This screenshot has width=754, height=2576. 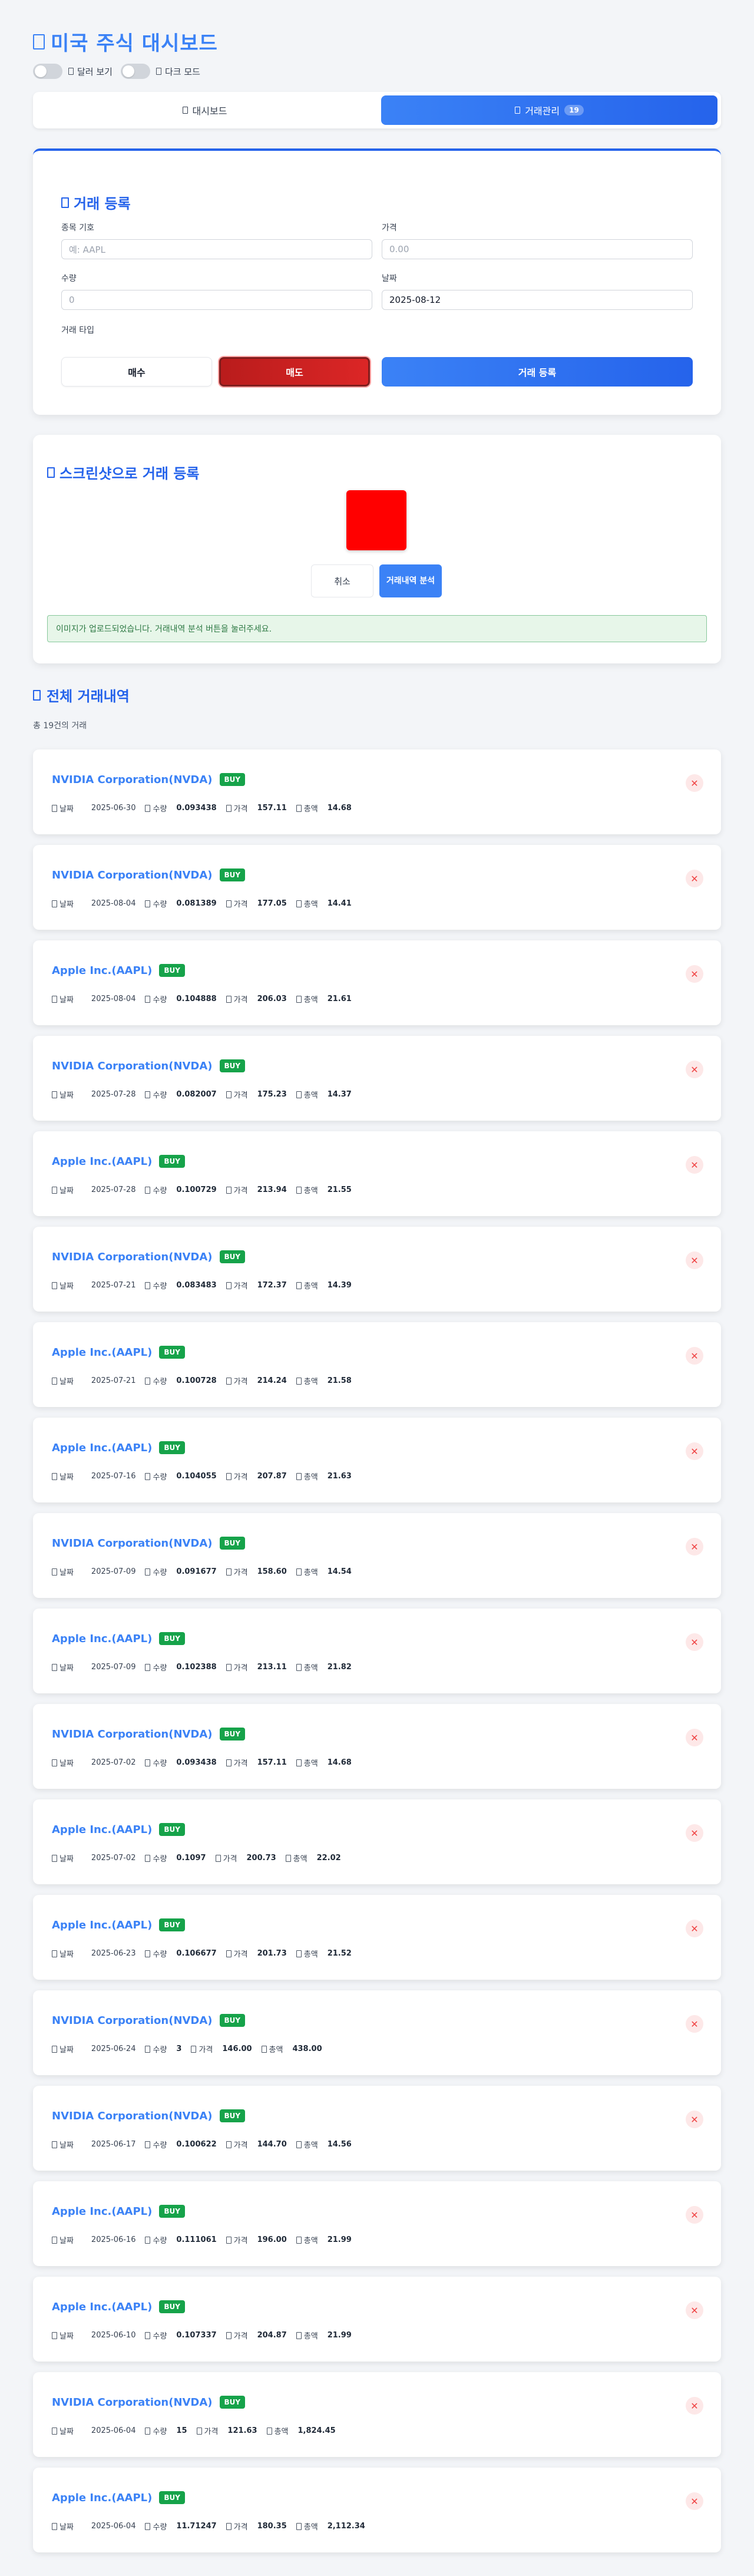 I want to click on trade-price: 204.87, so click(x=272, y=2335).